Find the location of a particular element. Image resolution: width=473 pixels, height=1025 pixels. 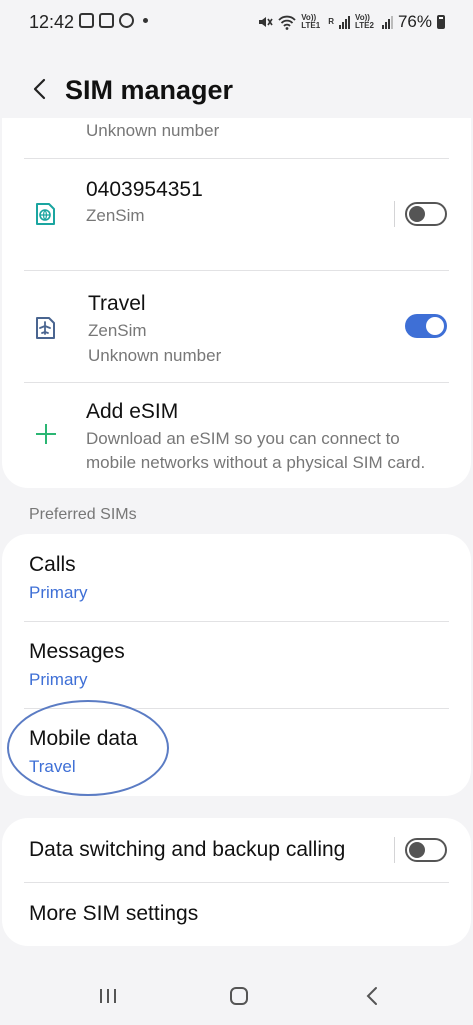

signal1-icon is located at coordinates (344, 22).